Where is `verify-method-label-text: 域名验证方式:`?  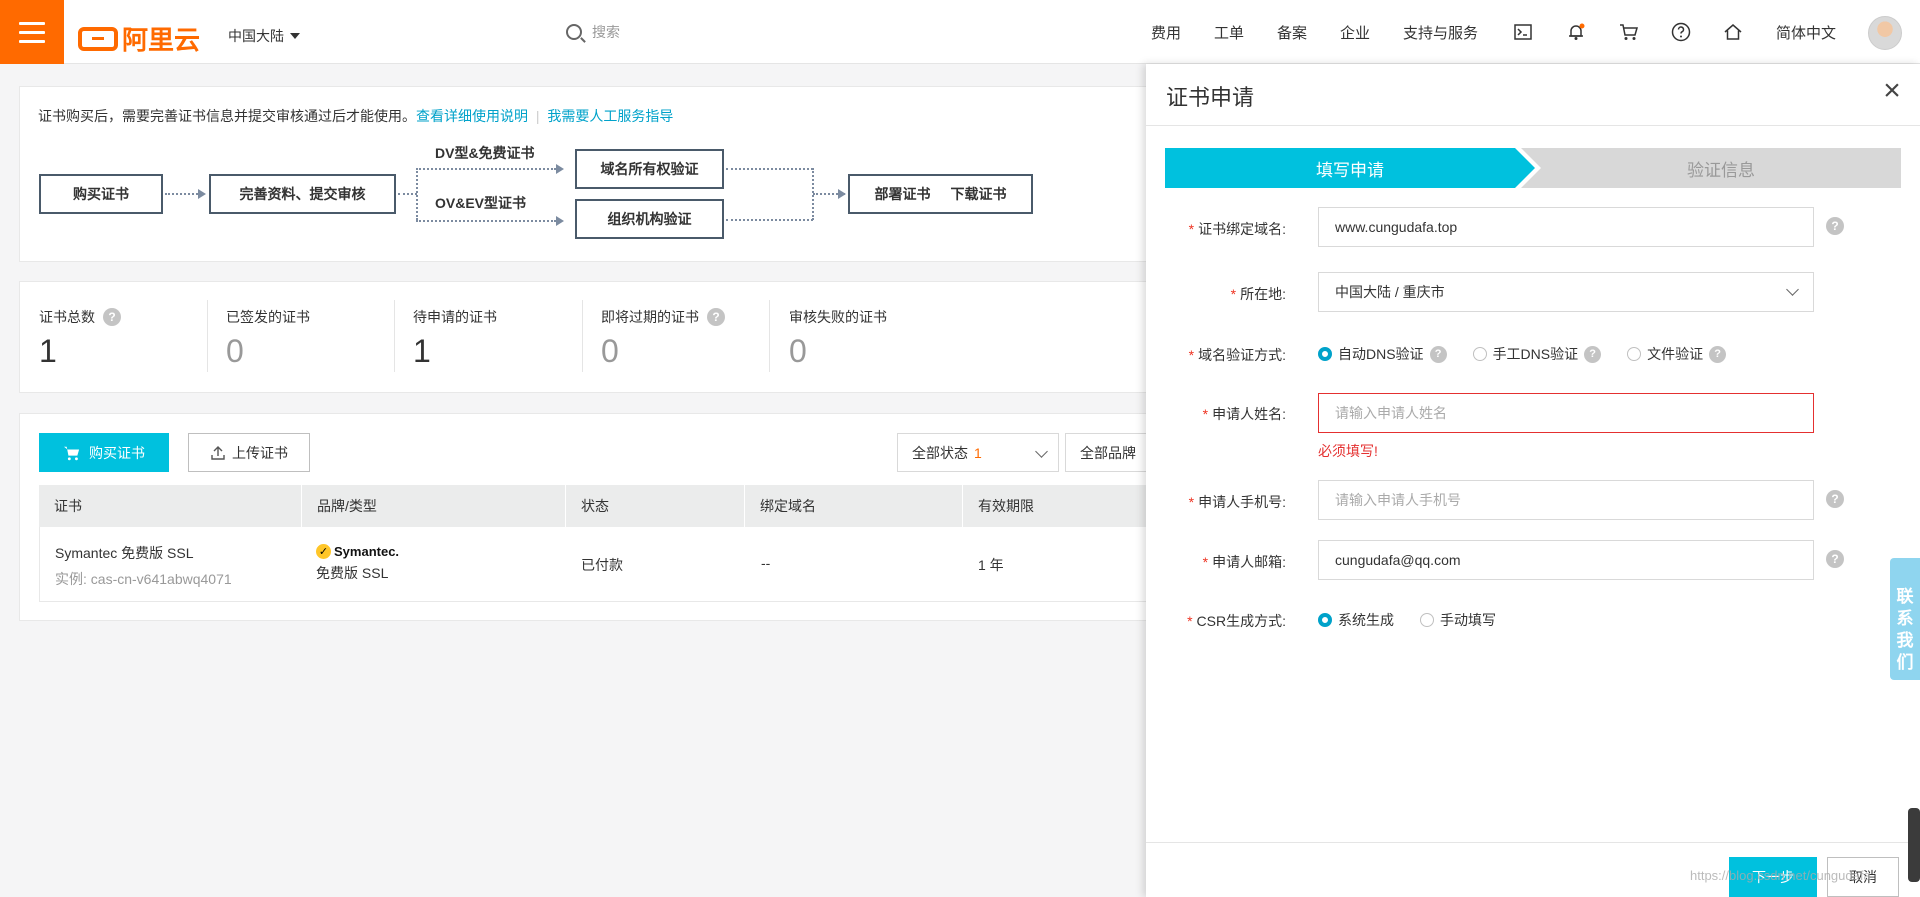 verify-method-label-text: 域名验证方式: is located at coordinates (1242, 355).